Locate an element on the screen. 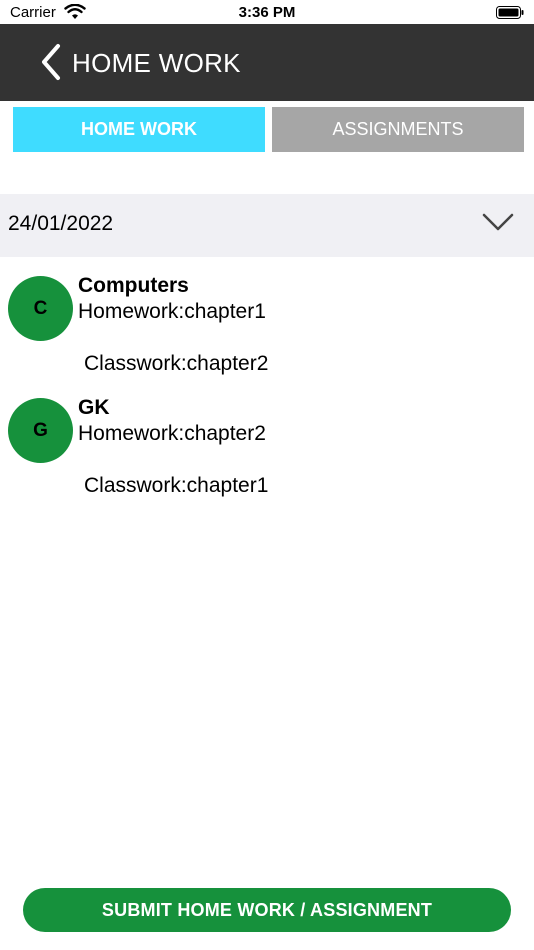  battery-icon is located at coordinates (510, 12).